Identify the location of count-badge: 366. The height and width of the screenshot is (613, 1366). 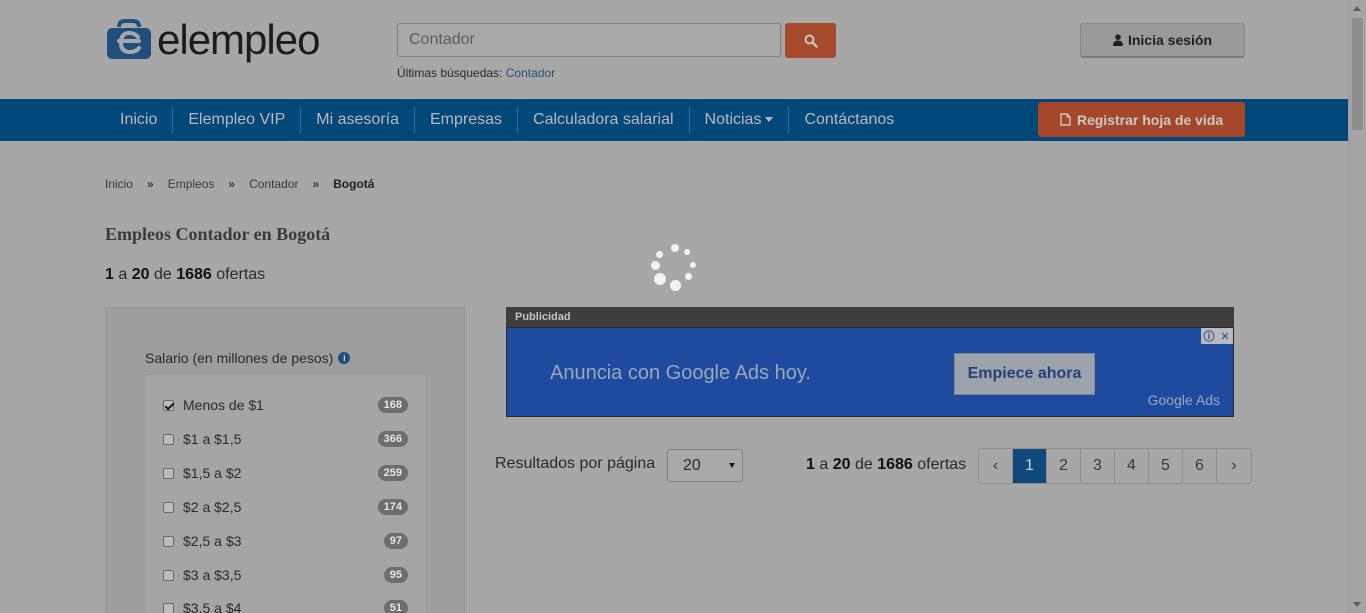
(392, 439).